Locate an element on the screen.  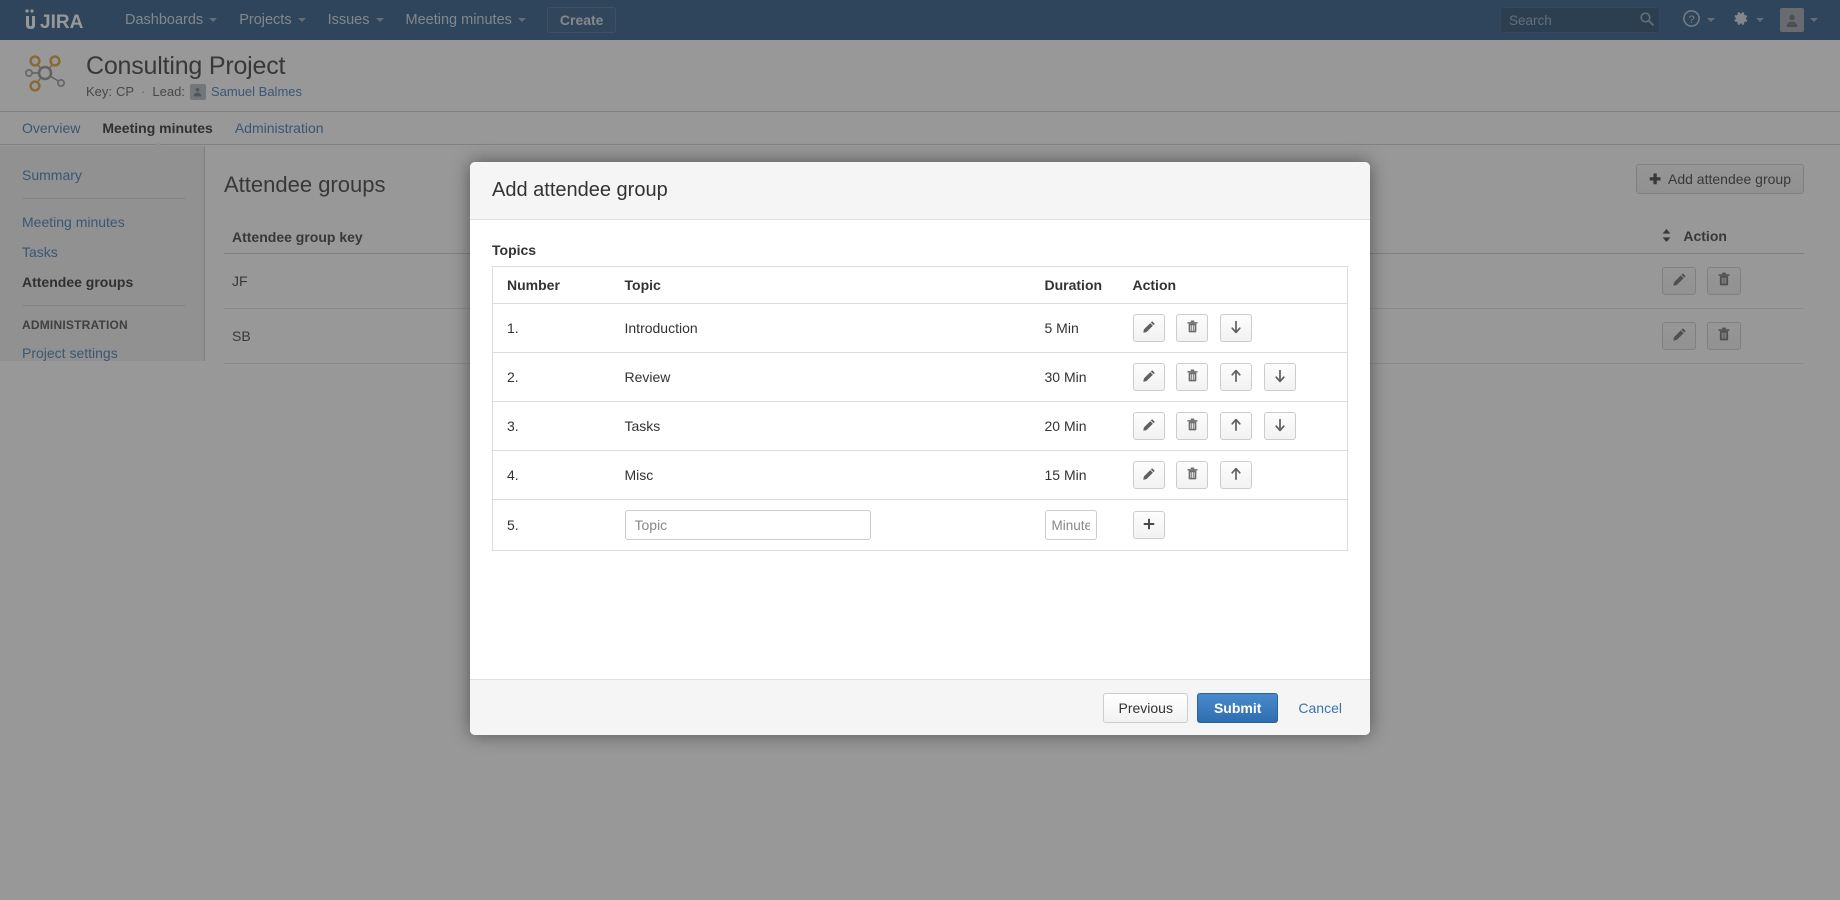
new-topic-minutes-input is located at coordinates (1070, 525).